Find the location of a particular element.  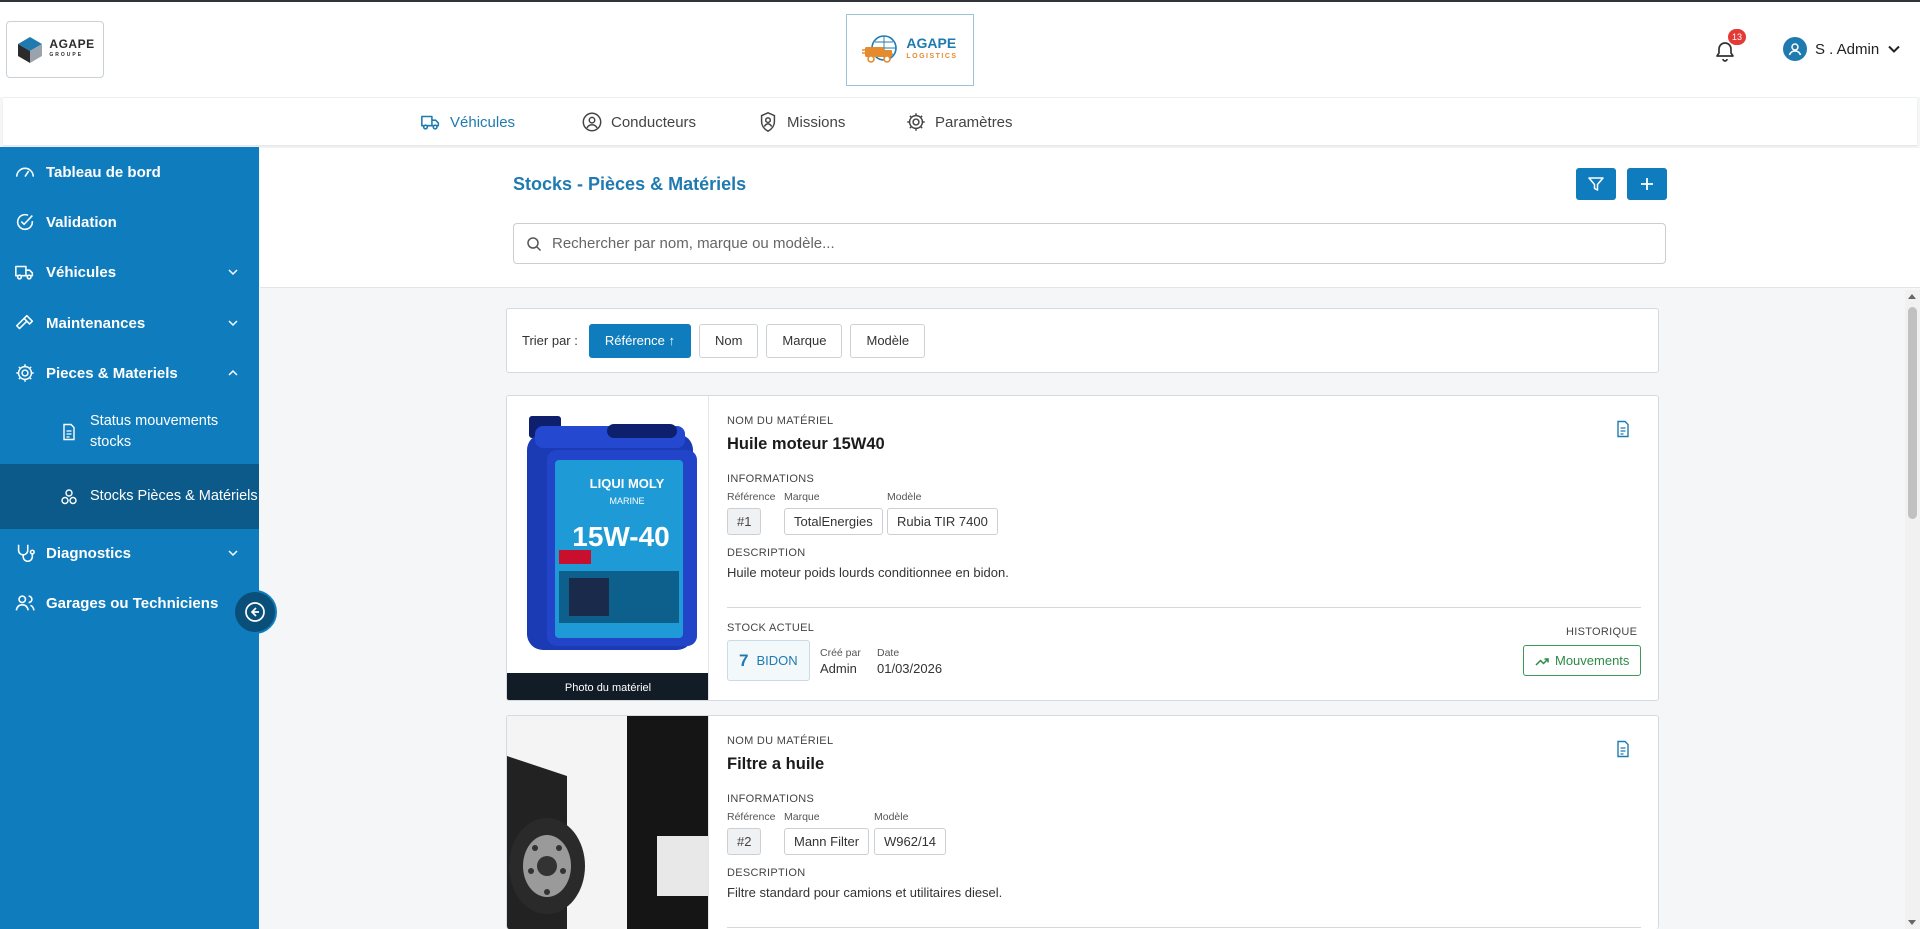

sidebar-subitem-stocks: Stocks Pièces & Matériels is located at coordinates (129, 496).